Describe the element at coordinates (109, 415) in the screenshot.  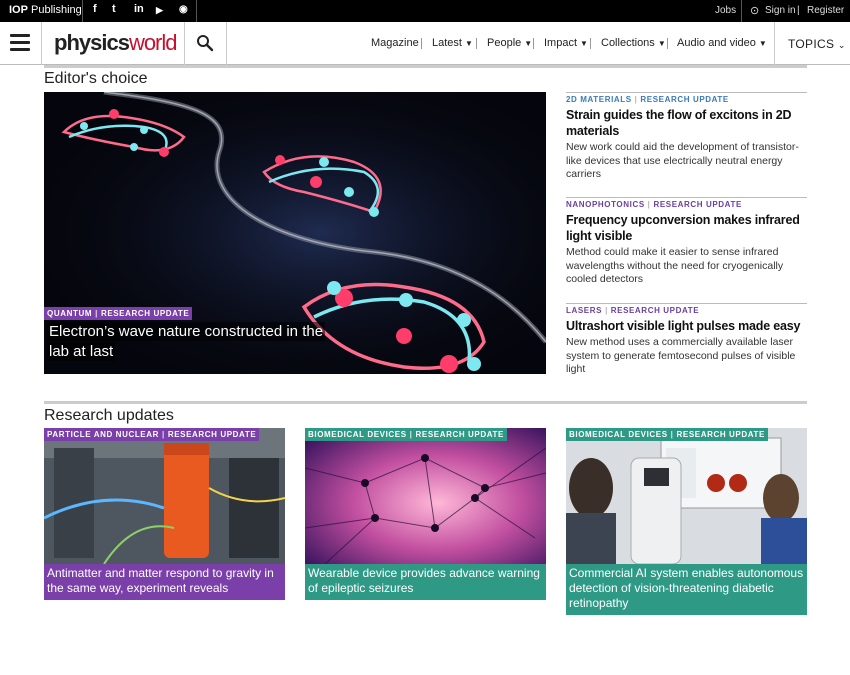
I see `section-title-research-updates: Research updates` at that location.